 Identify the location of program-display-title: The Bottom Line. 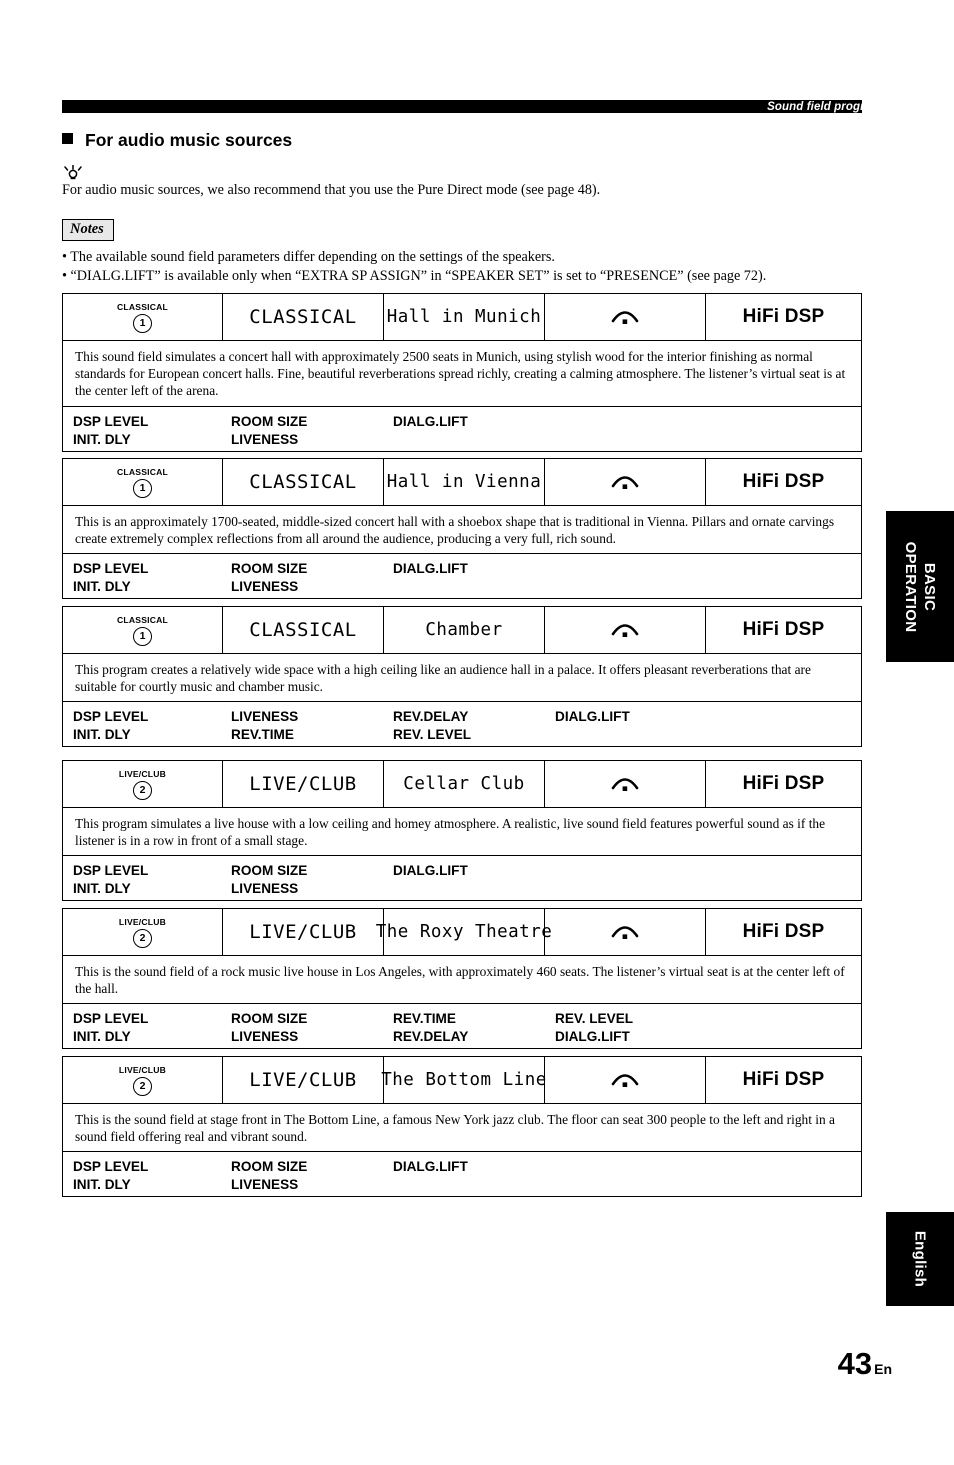
(463, 1080).